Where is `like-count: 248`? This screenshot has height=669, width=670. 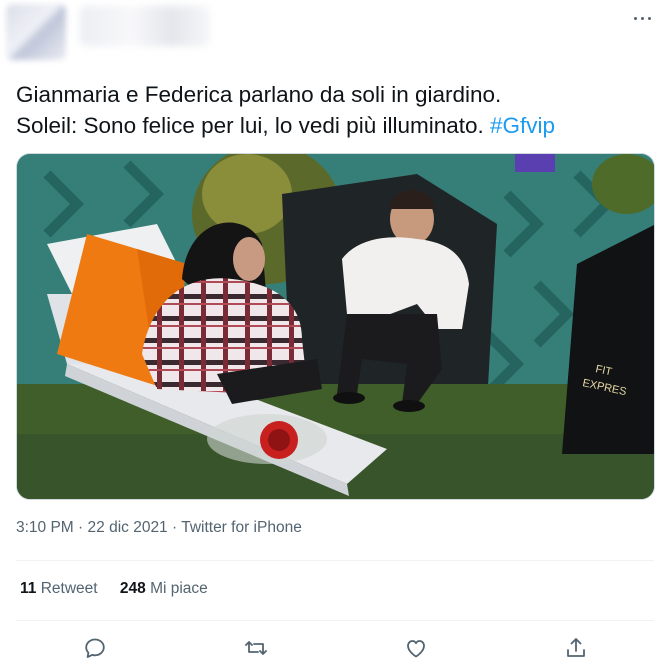 like-count: 248 is located at coordinates (132, 588).